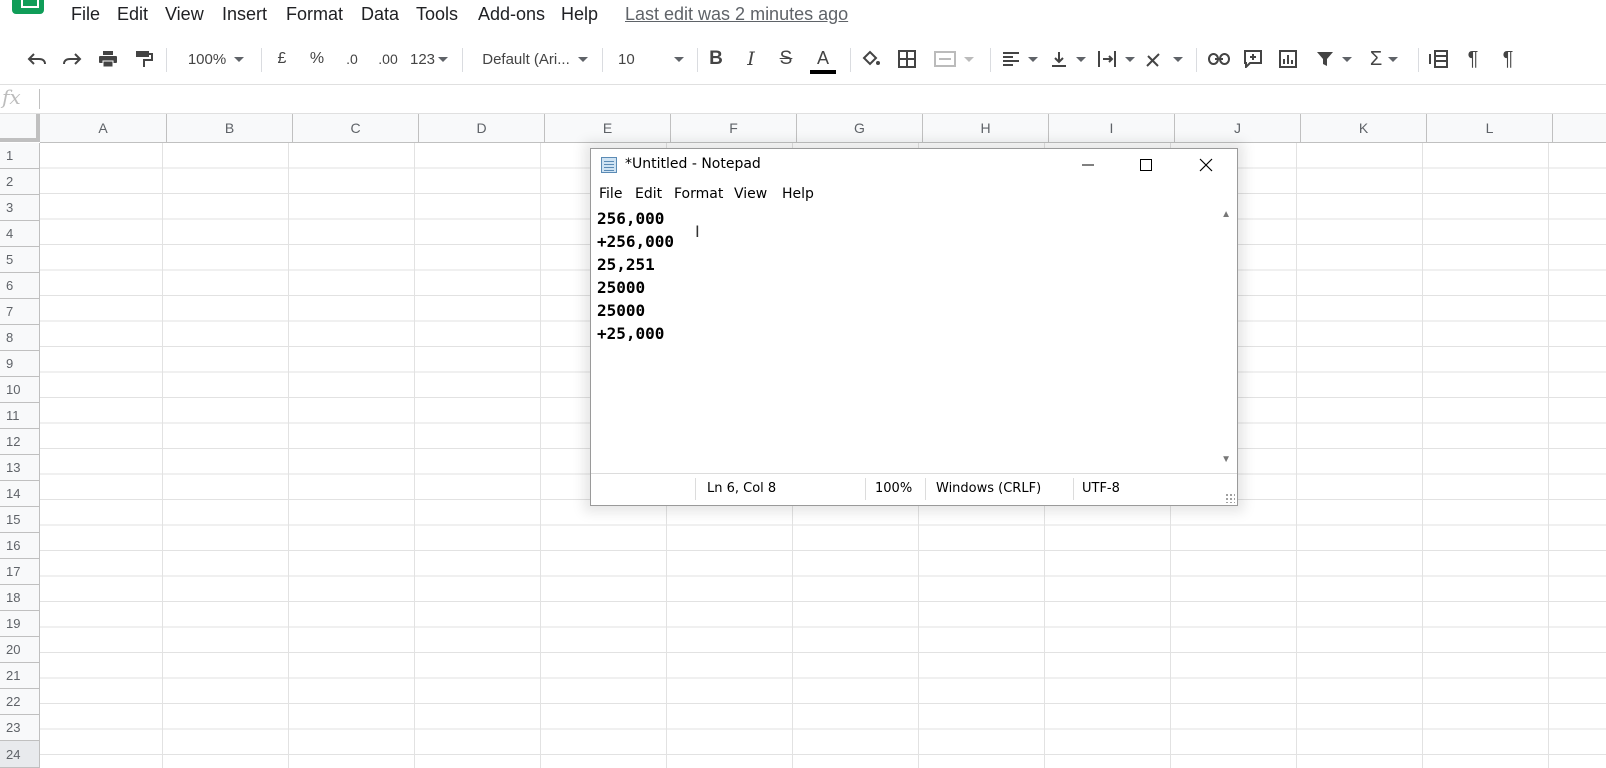 The height and width of the screenshot is (768, 1606). I want to click on row-header-5: 5, so click(20, 260).